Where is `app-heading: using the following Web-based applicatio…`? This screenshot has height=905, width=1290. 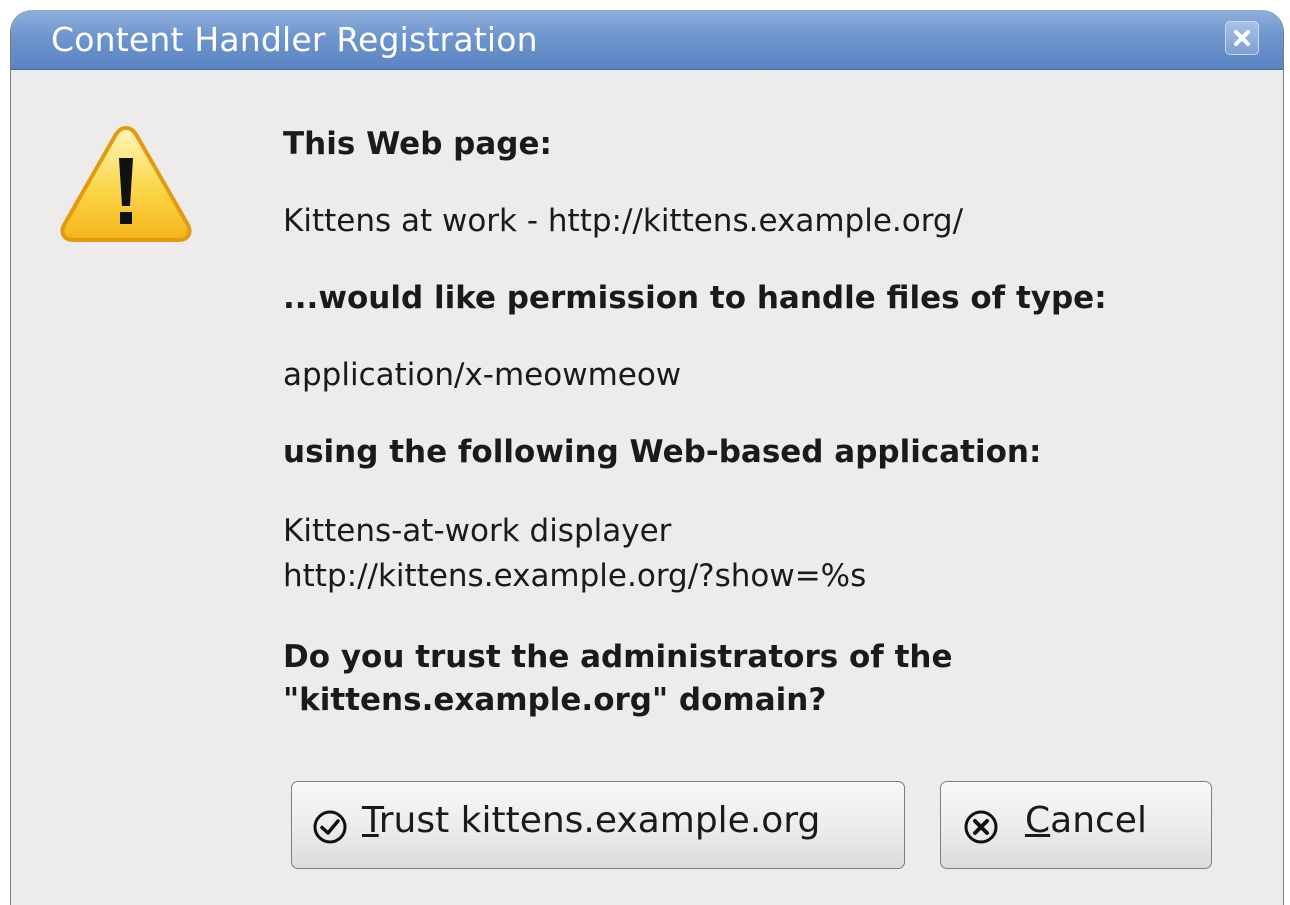
app-heading: using the following Web-based applicatio… is located at coordinates (662, 452).